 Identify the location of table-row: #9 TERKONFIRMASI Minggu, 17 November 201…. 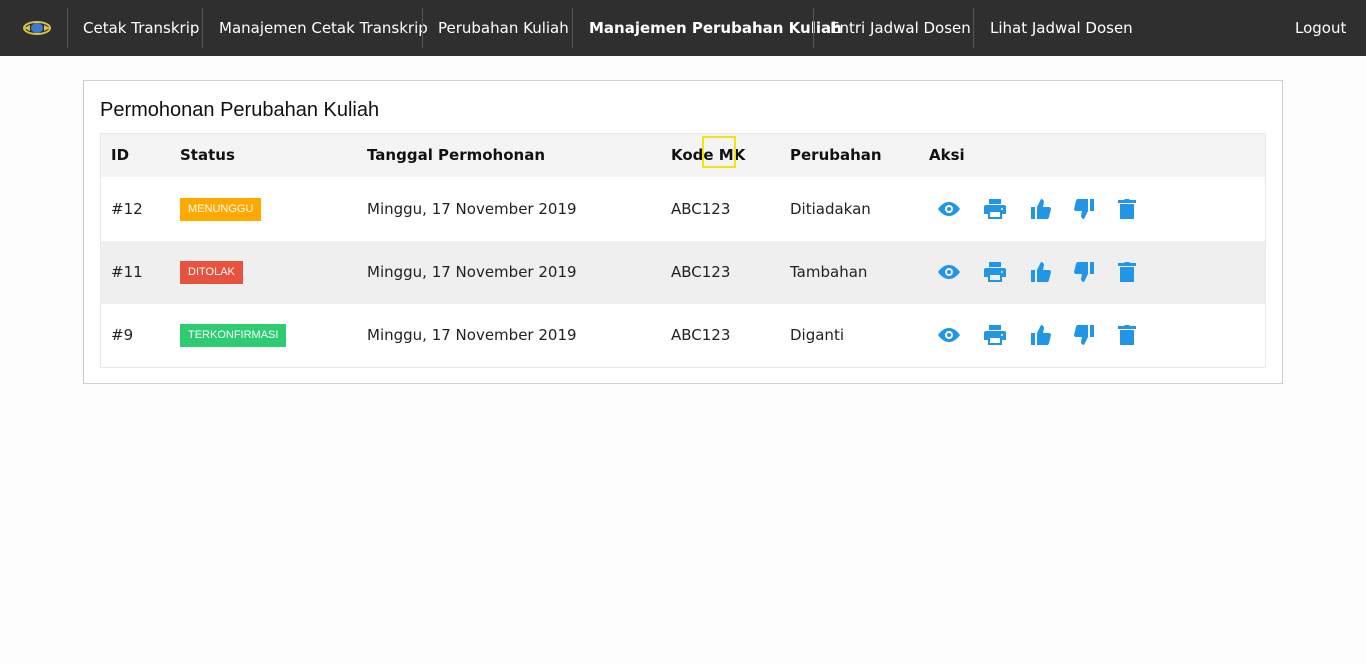
(683, 335).